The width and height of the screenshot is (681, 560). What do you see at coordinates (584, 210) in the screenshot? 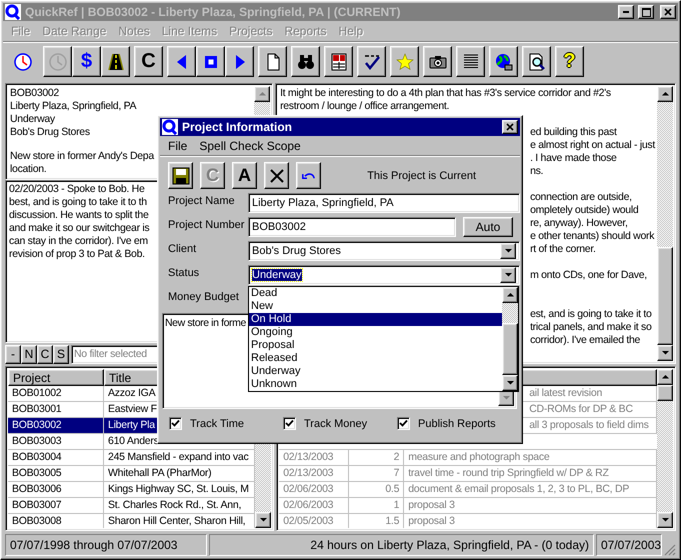
I see `note-line: ompletely outside) would` at bounding box center [584, 210].